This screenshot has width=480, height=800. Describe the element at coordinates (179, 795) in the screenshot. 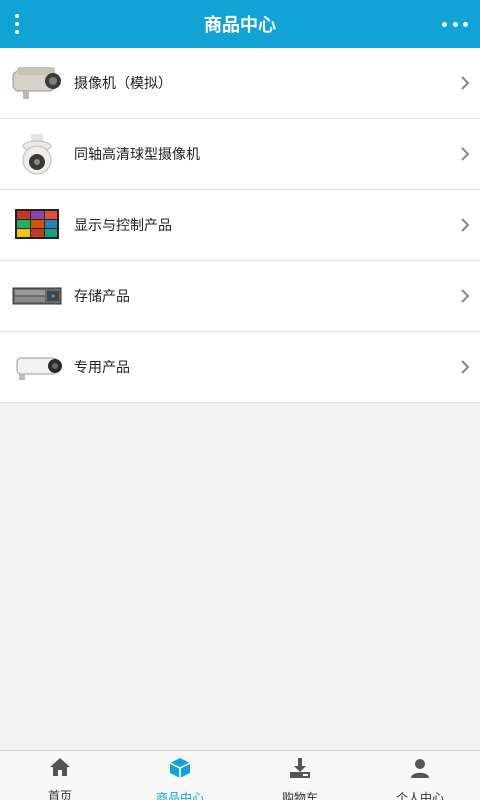

I see `tab-label: 商品中心` at that location.